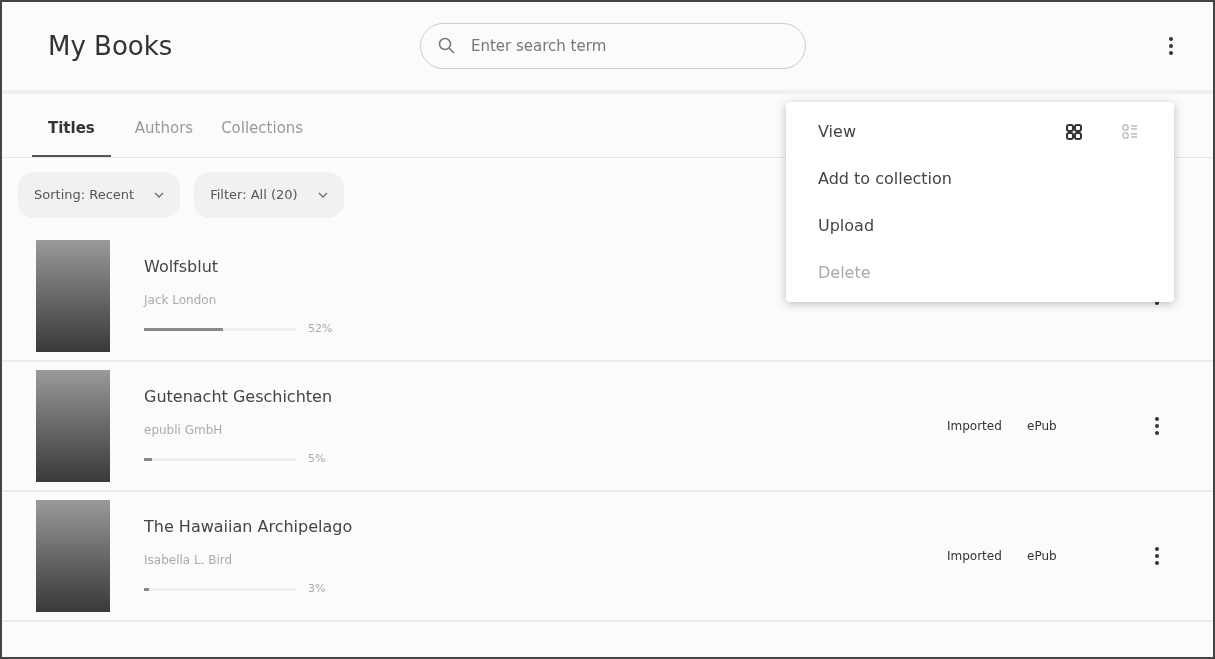  What do you see at coordinates (181, 300) in the screenshot?
I see `book-author: Jack London` at bounding box center [181, 300].